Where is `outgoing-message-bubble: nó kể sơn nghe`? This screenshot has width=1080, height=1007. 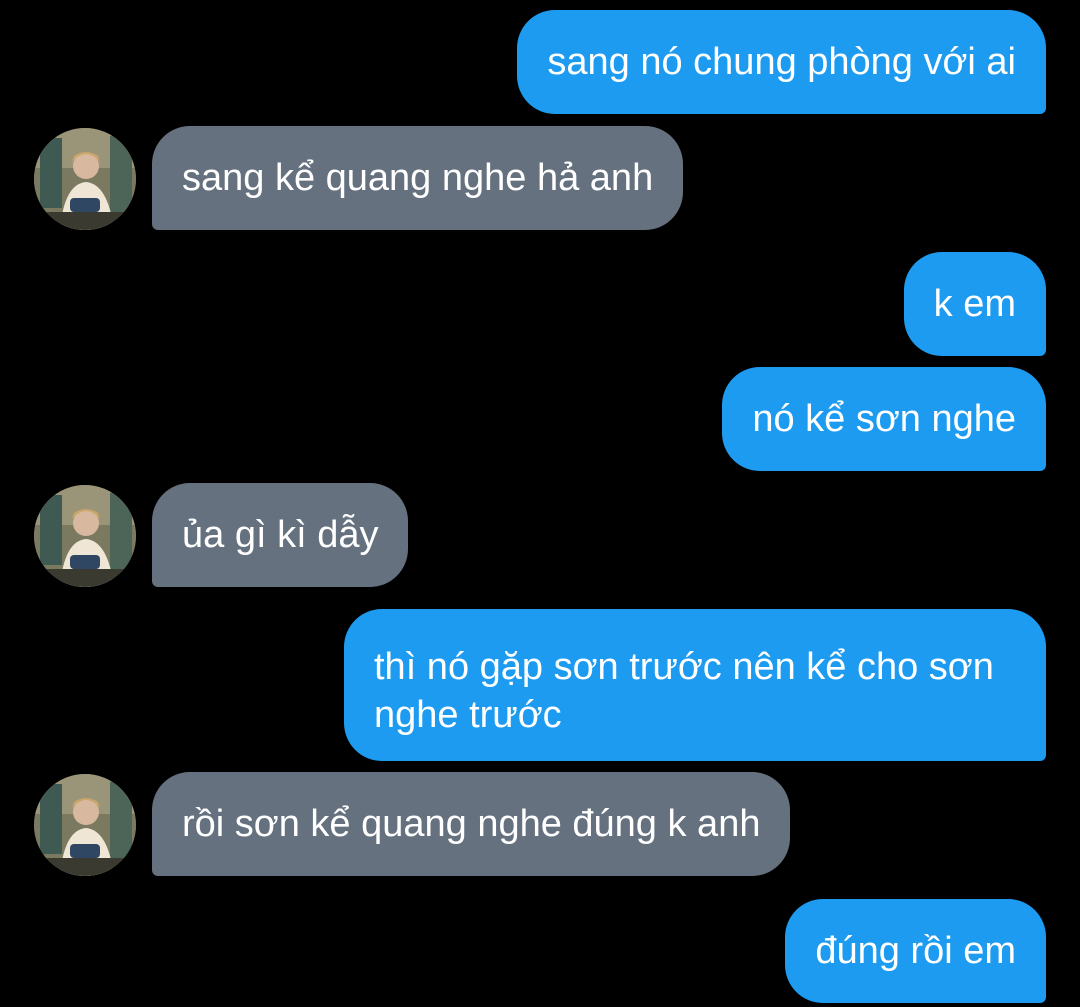 outgoing-message-bubble: nó kể sơn nghe is located at coordinates (884, 419).